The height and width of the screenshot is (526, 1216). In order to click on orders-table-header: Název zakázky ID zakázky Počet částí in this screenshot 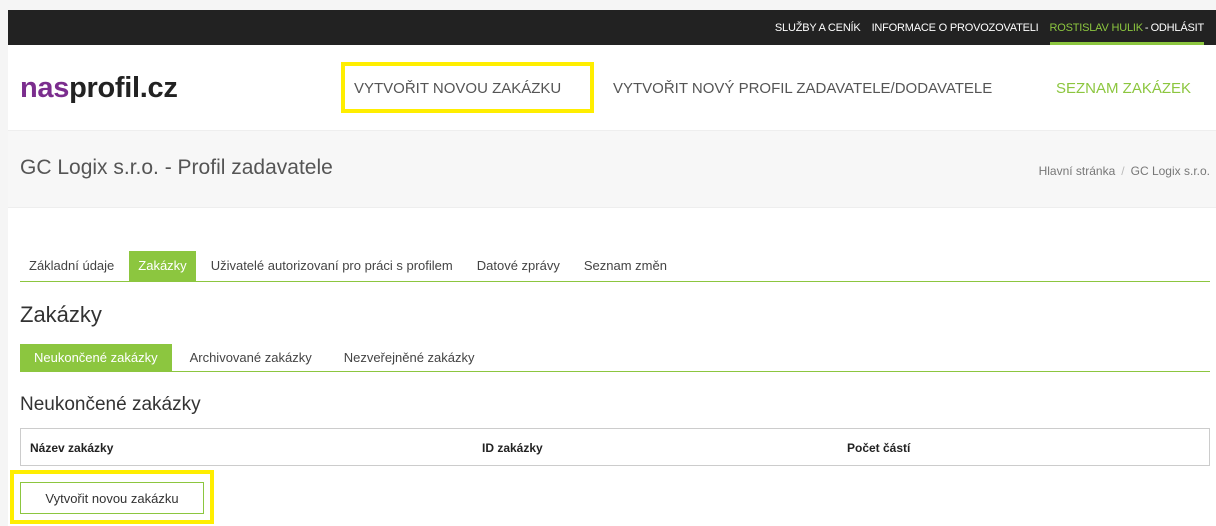, I will do `click(615, 447)`.